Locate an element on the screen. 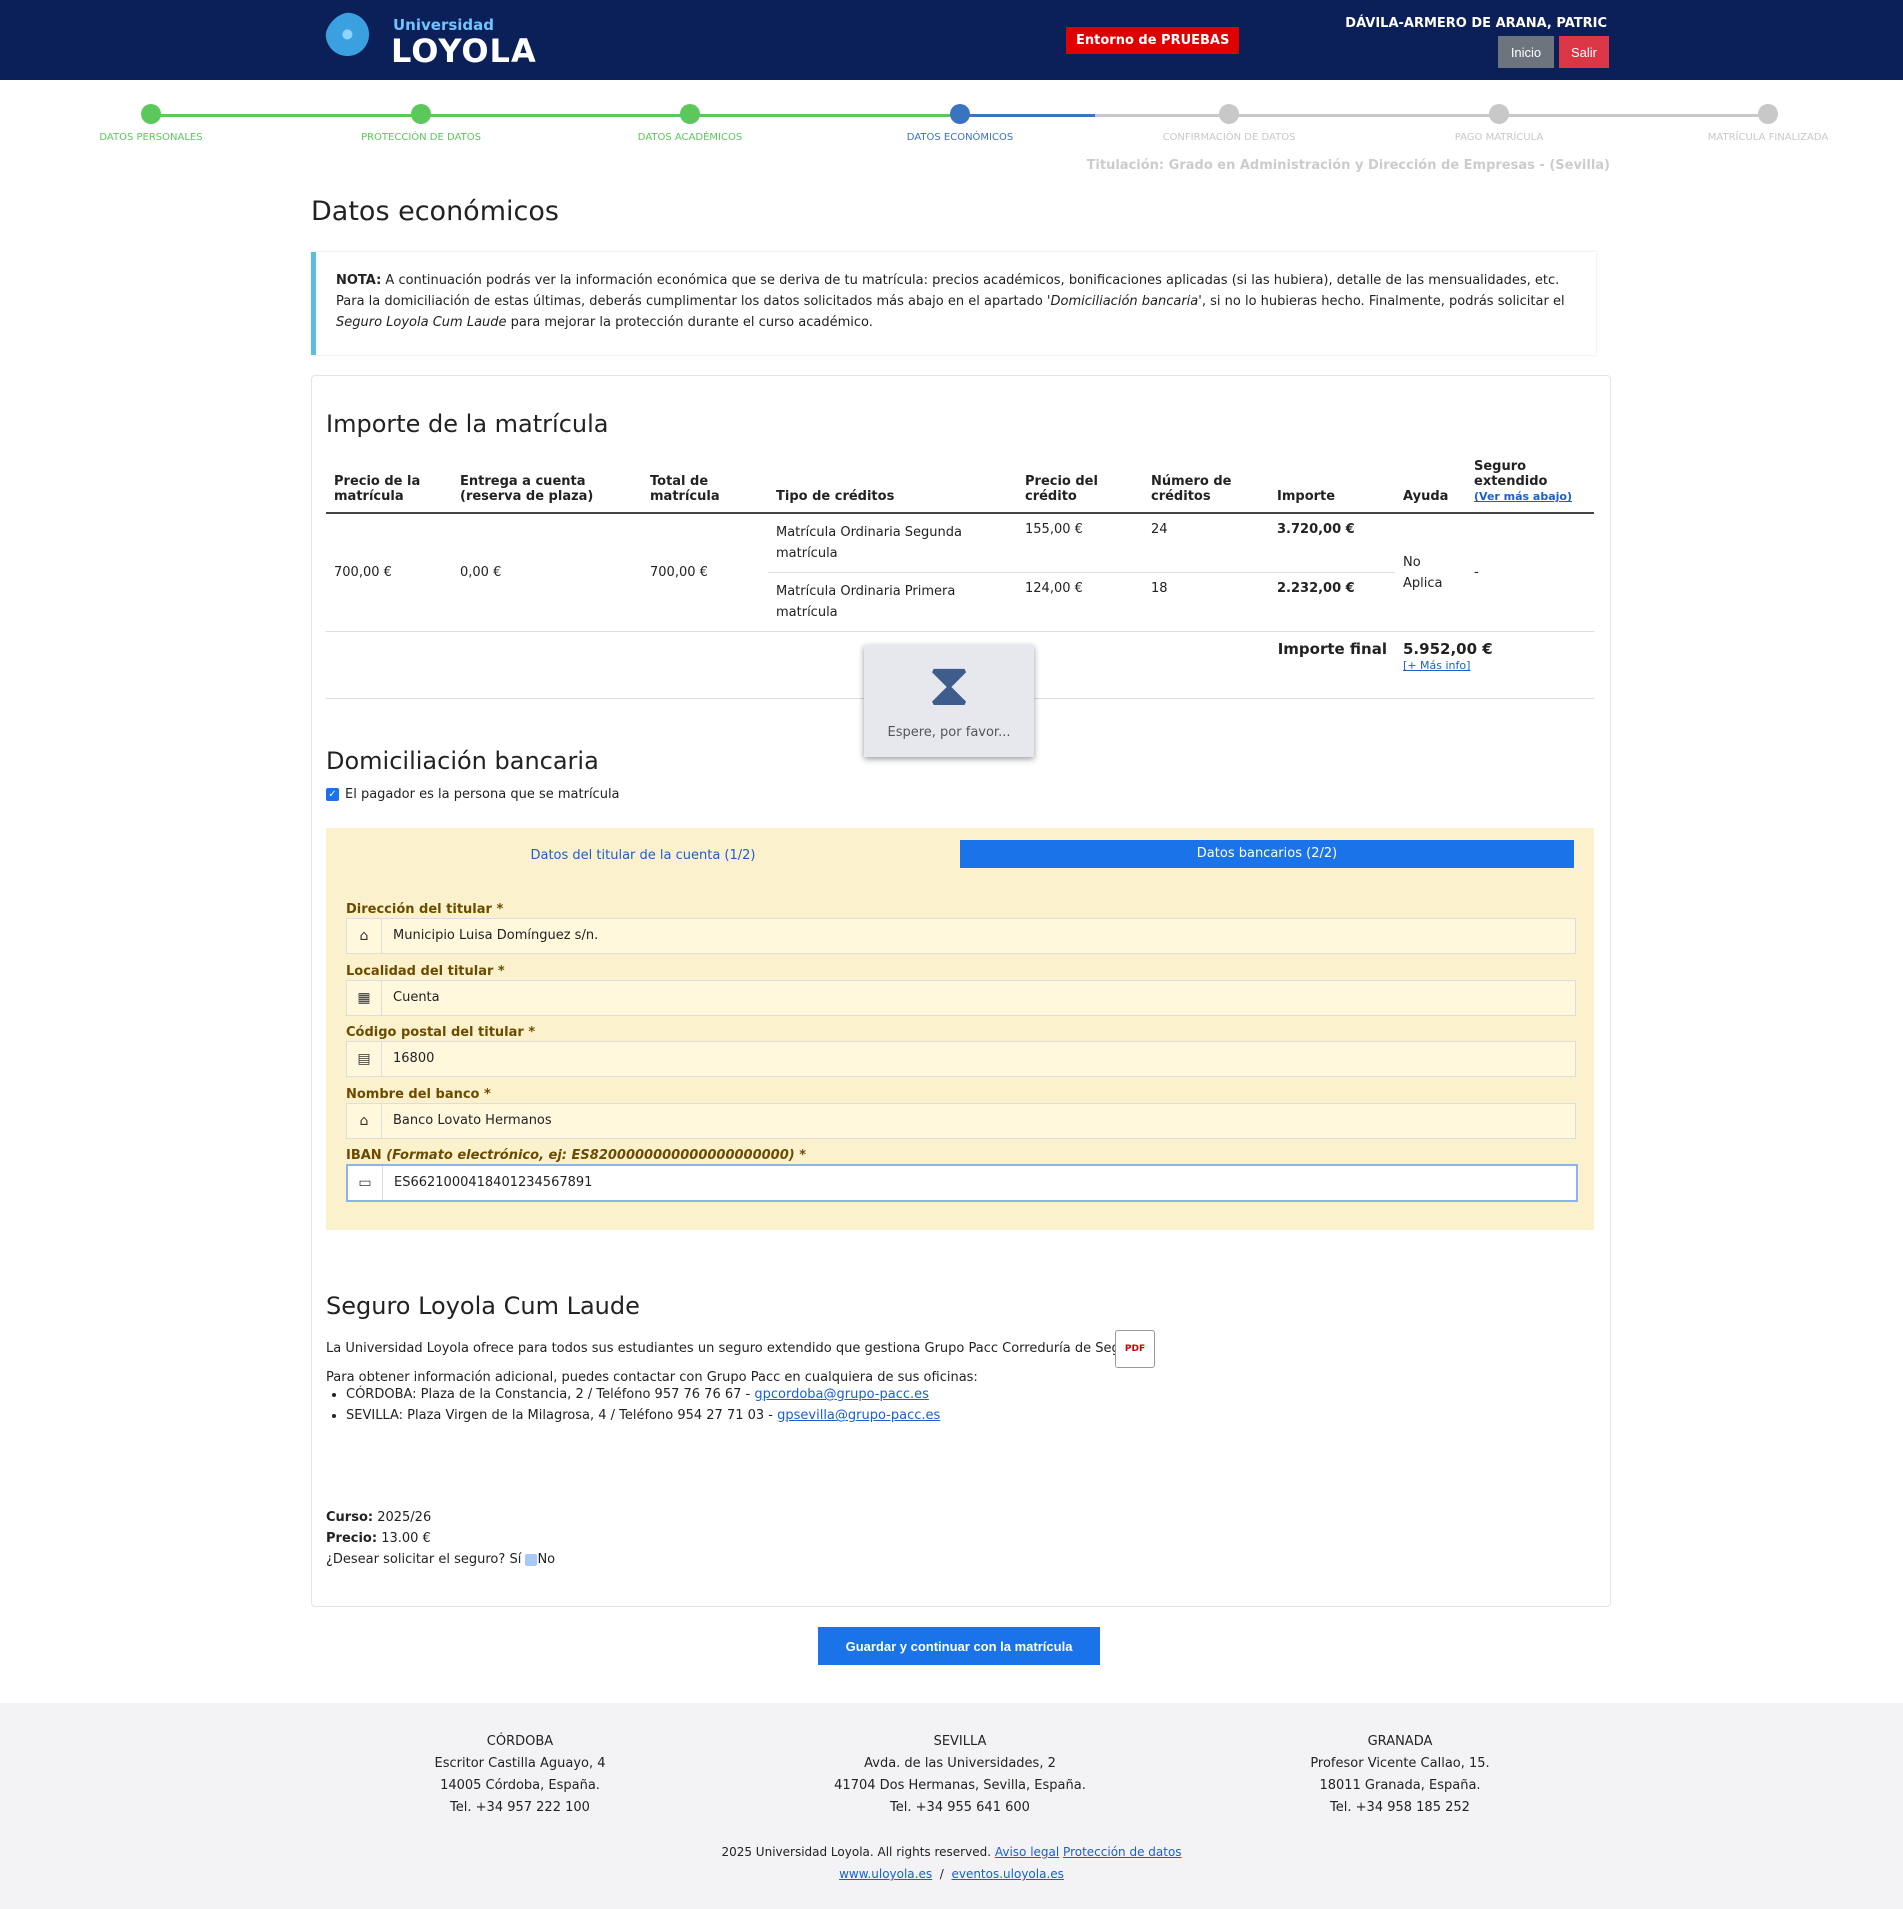 The height and width of the screenshot is (1909, 1903). cell-precio-credito: 124,00 € is located at coordinates (1054, 588).